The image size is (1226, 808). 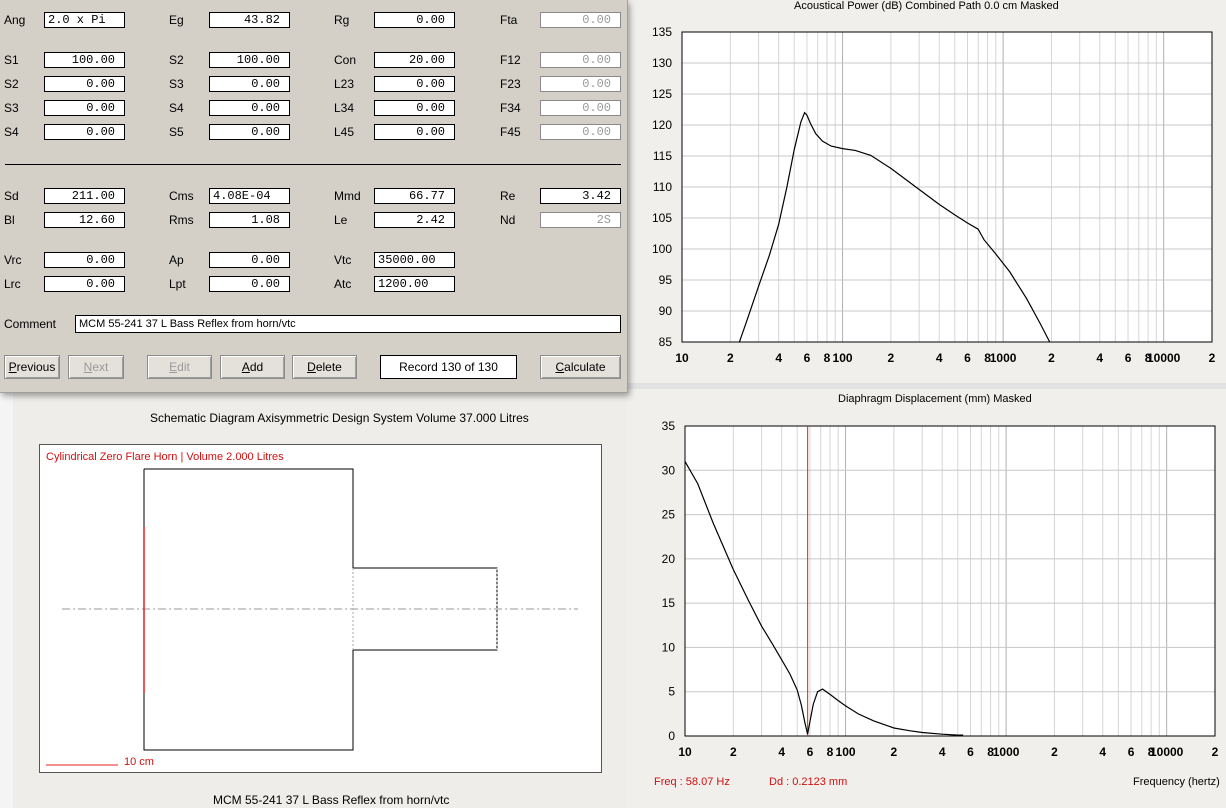 What do you see at coordinates (669, 426) in the screenshot?
I see `y-tick-label: 35` at bounding box center [669, 426].